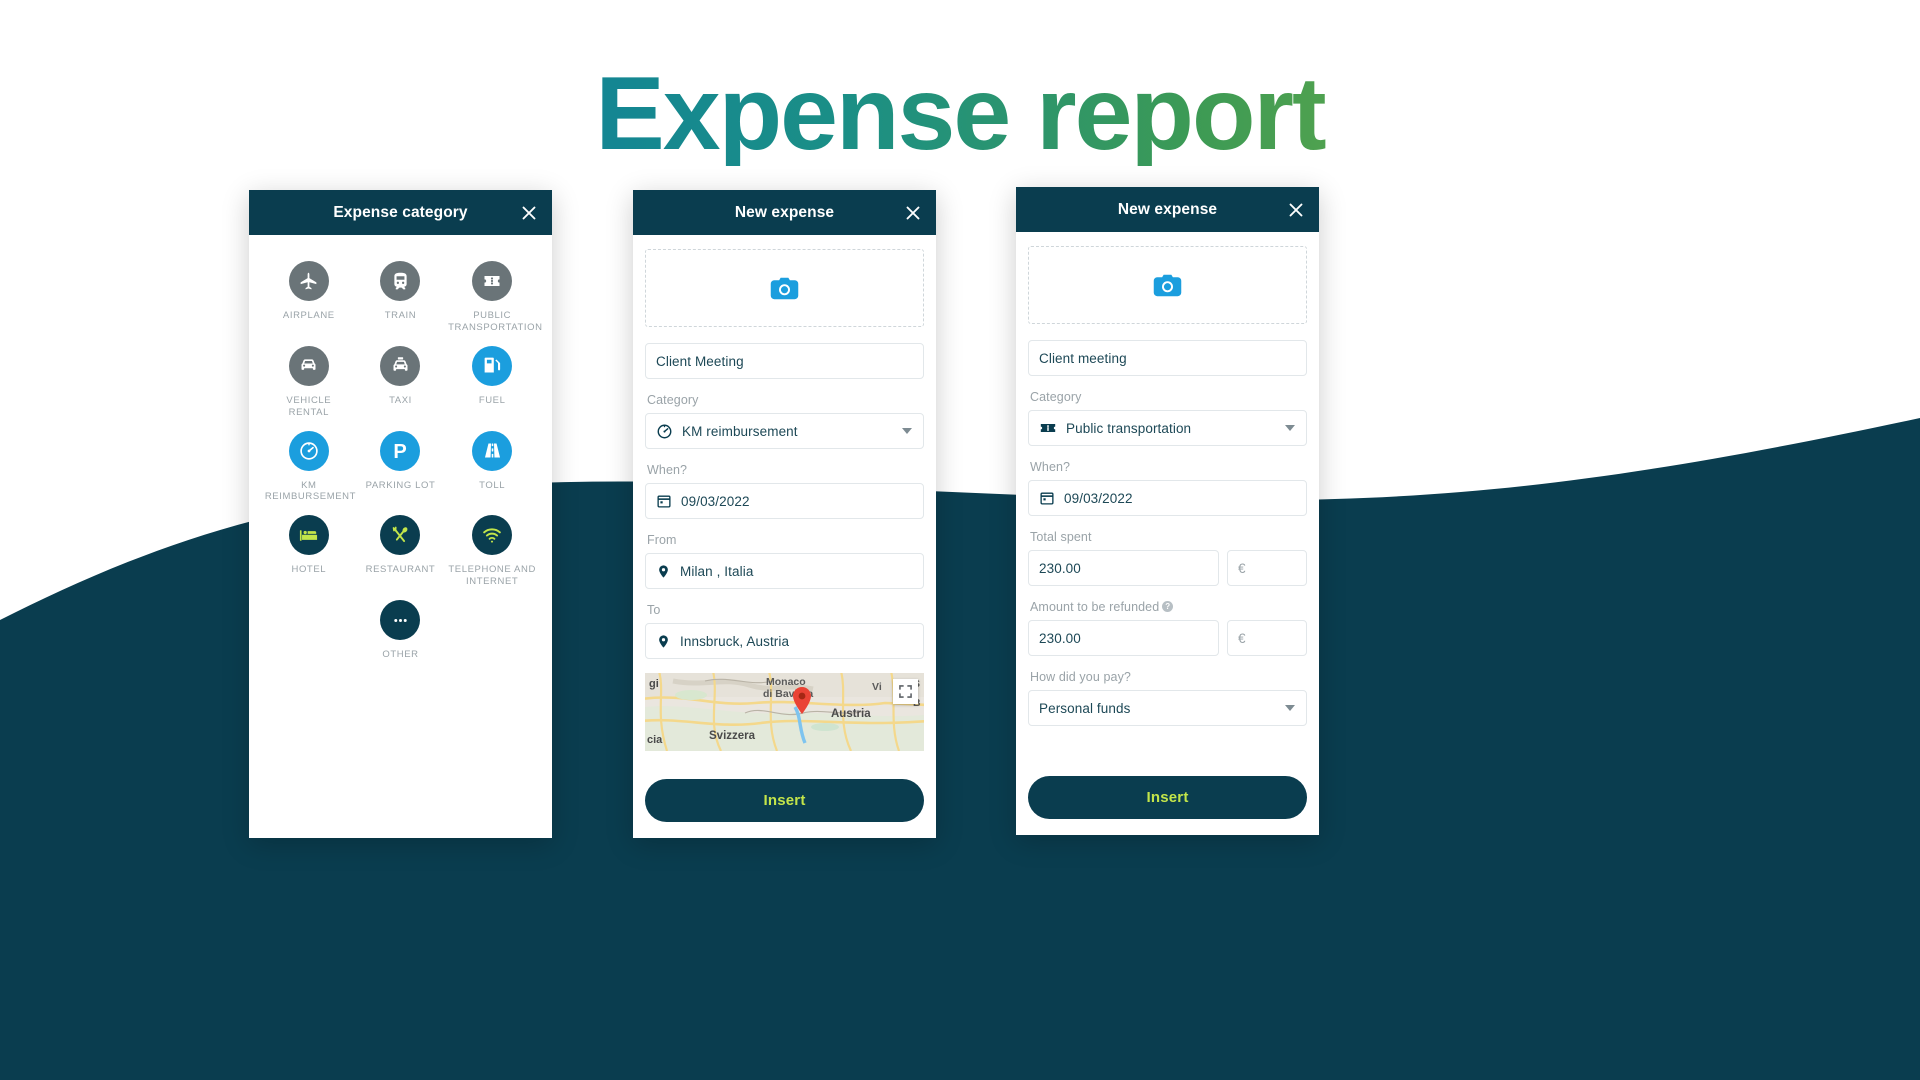 This screenshot has width=1920, height=1080. Describe the element at coordinates (400, 535) in the screenshot. I see `fork-spoon-icon` at that location.